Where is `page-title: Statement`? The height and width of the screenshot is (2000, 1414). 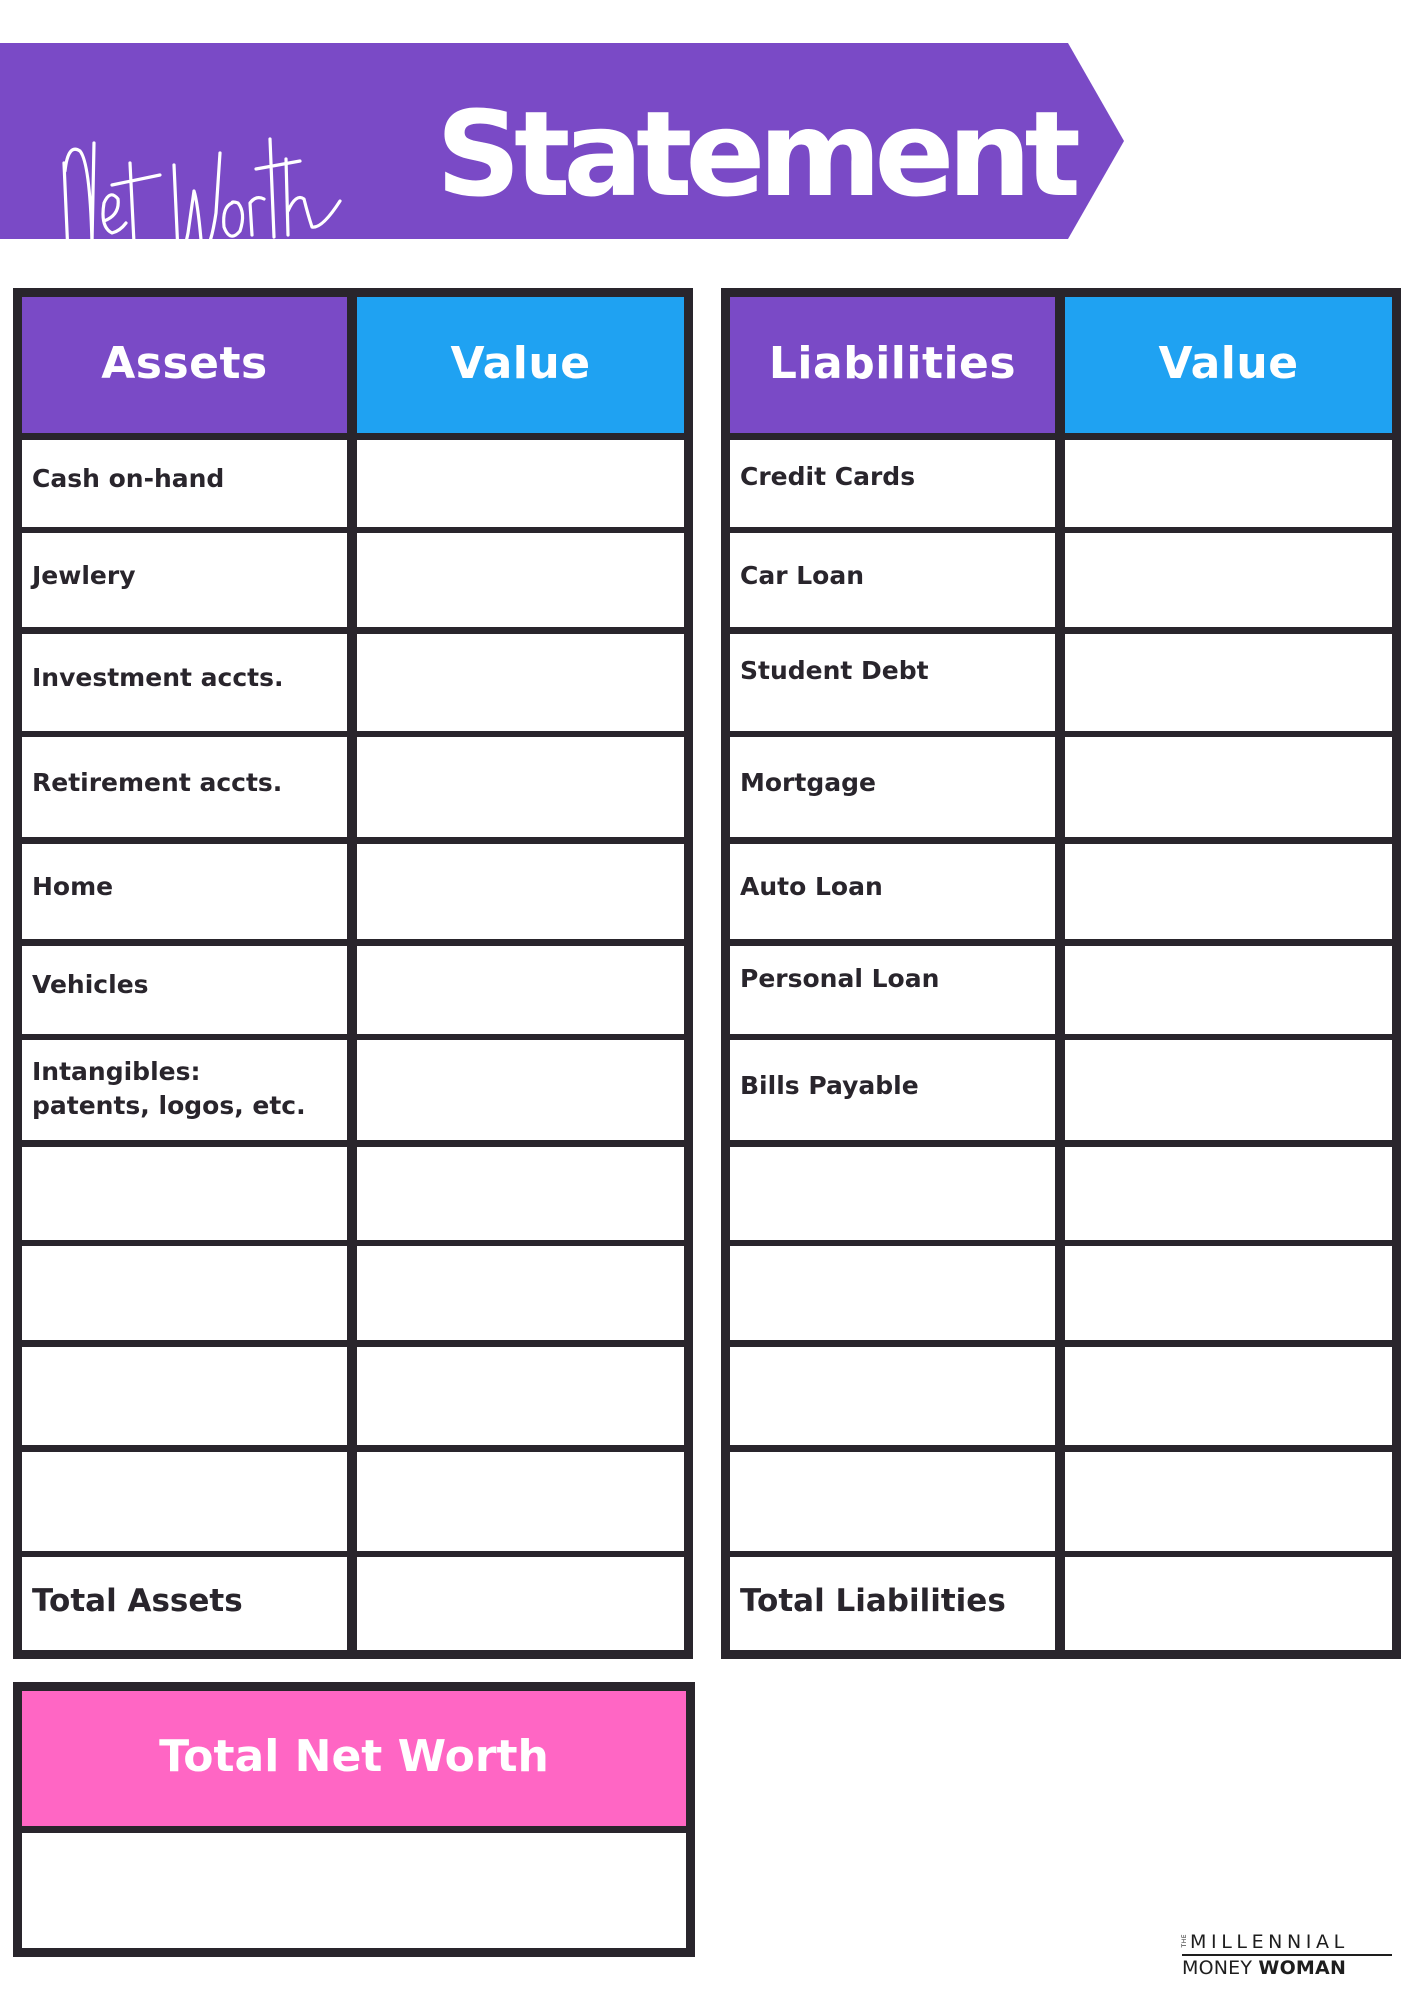
page-title: Statement is located at coordinates (758, 154).